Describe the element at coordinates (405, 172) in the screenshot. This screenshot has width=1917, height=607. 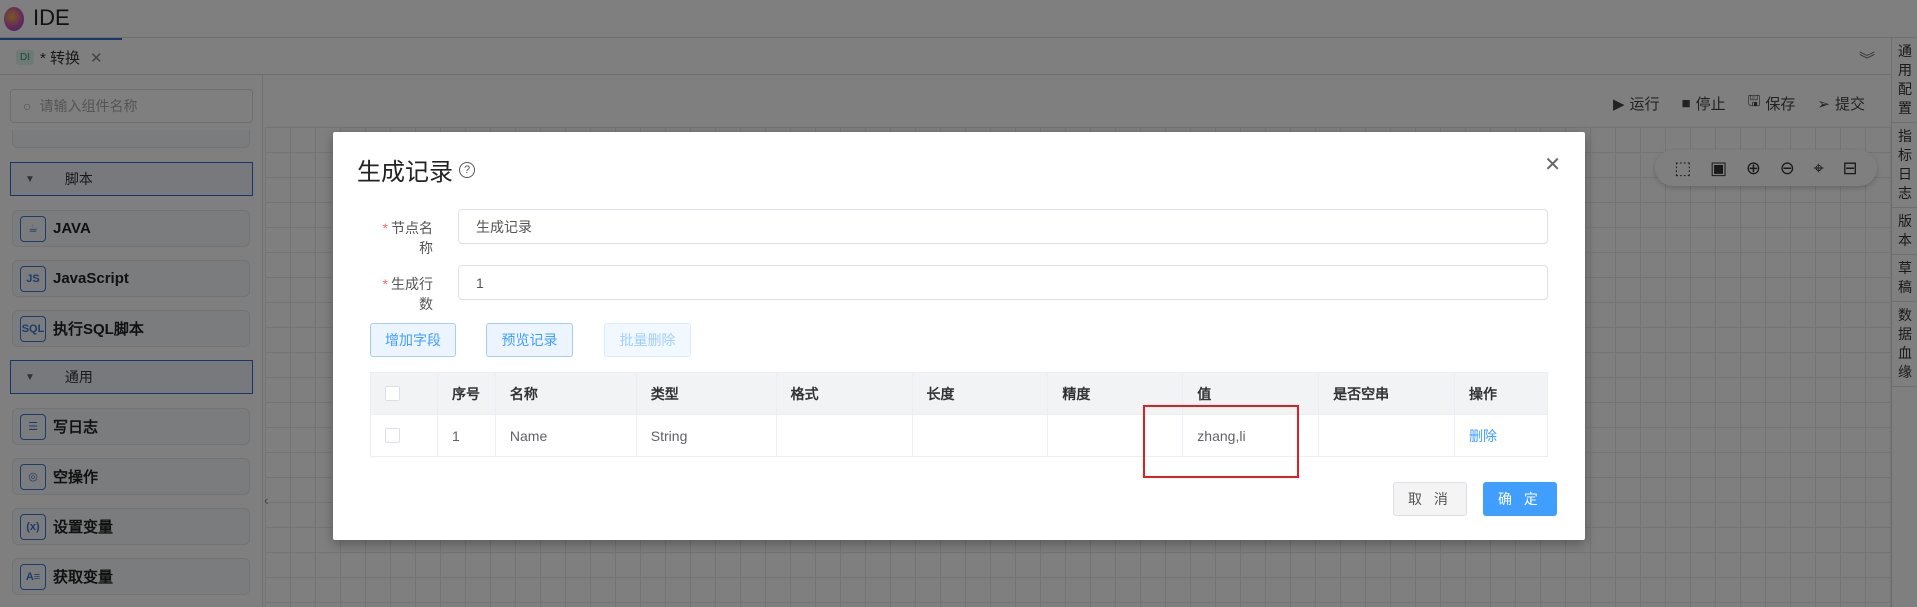
I see `dialog-title-text: 生成记录` at that location.